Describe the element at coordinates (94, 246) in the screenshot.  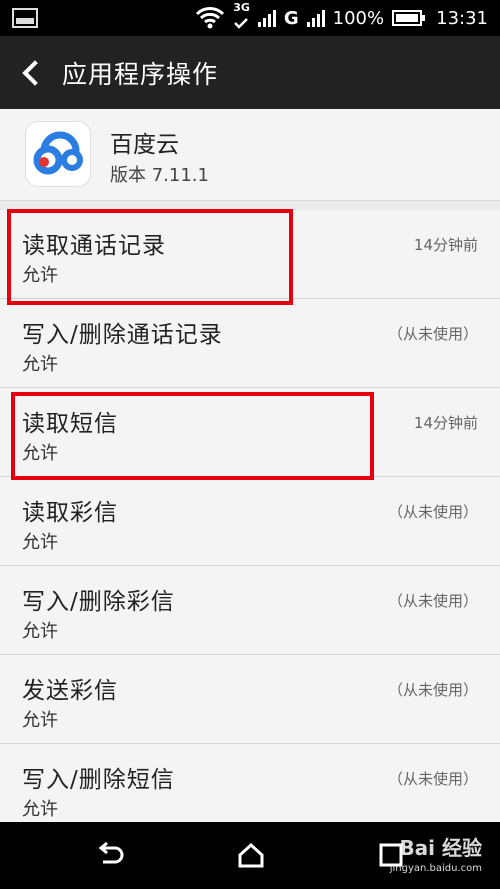
I see `permission-title: 读取通话记录` at that location.